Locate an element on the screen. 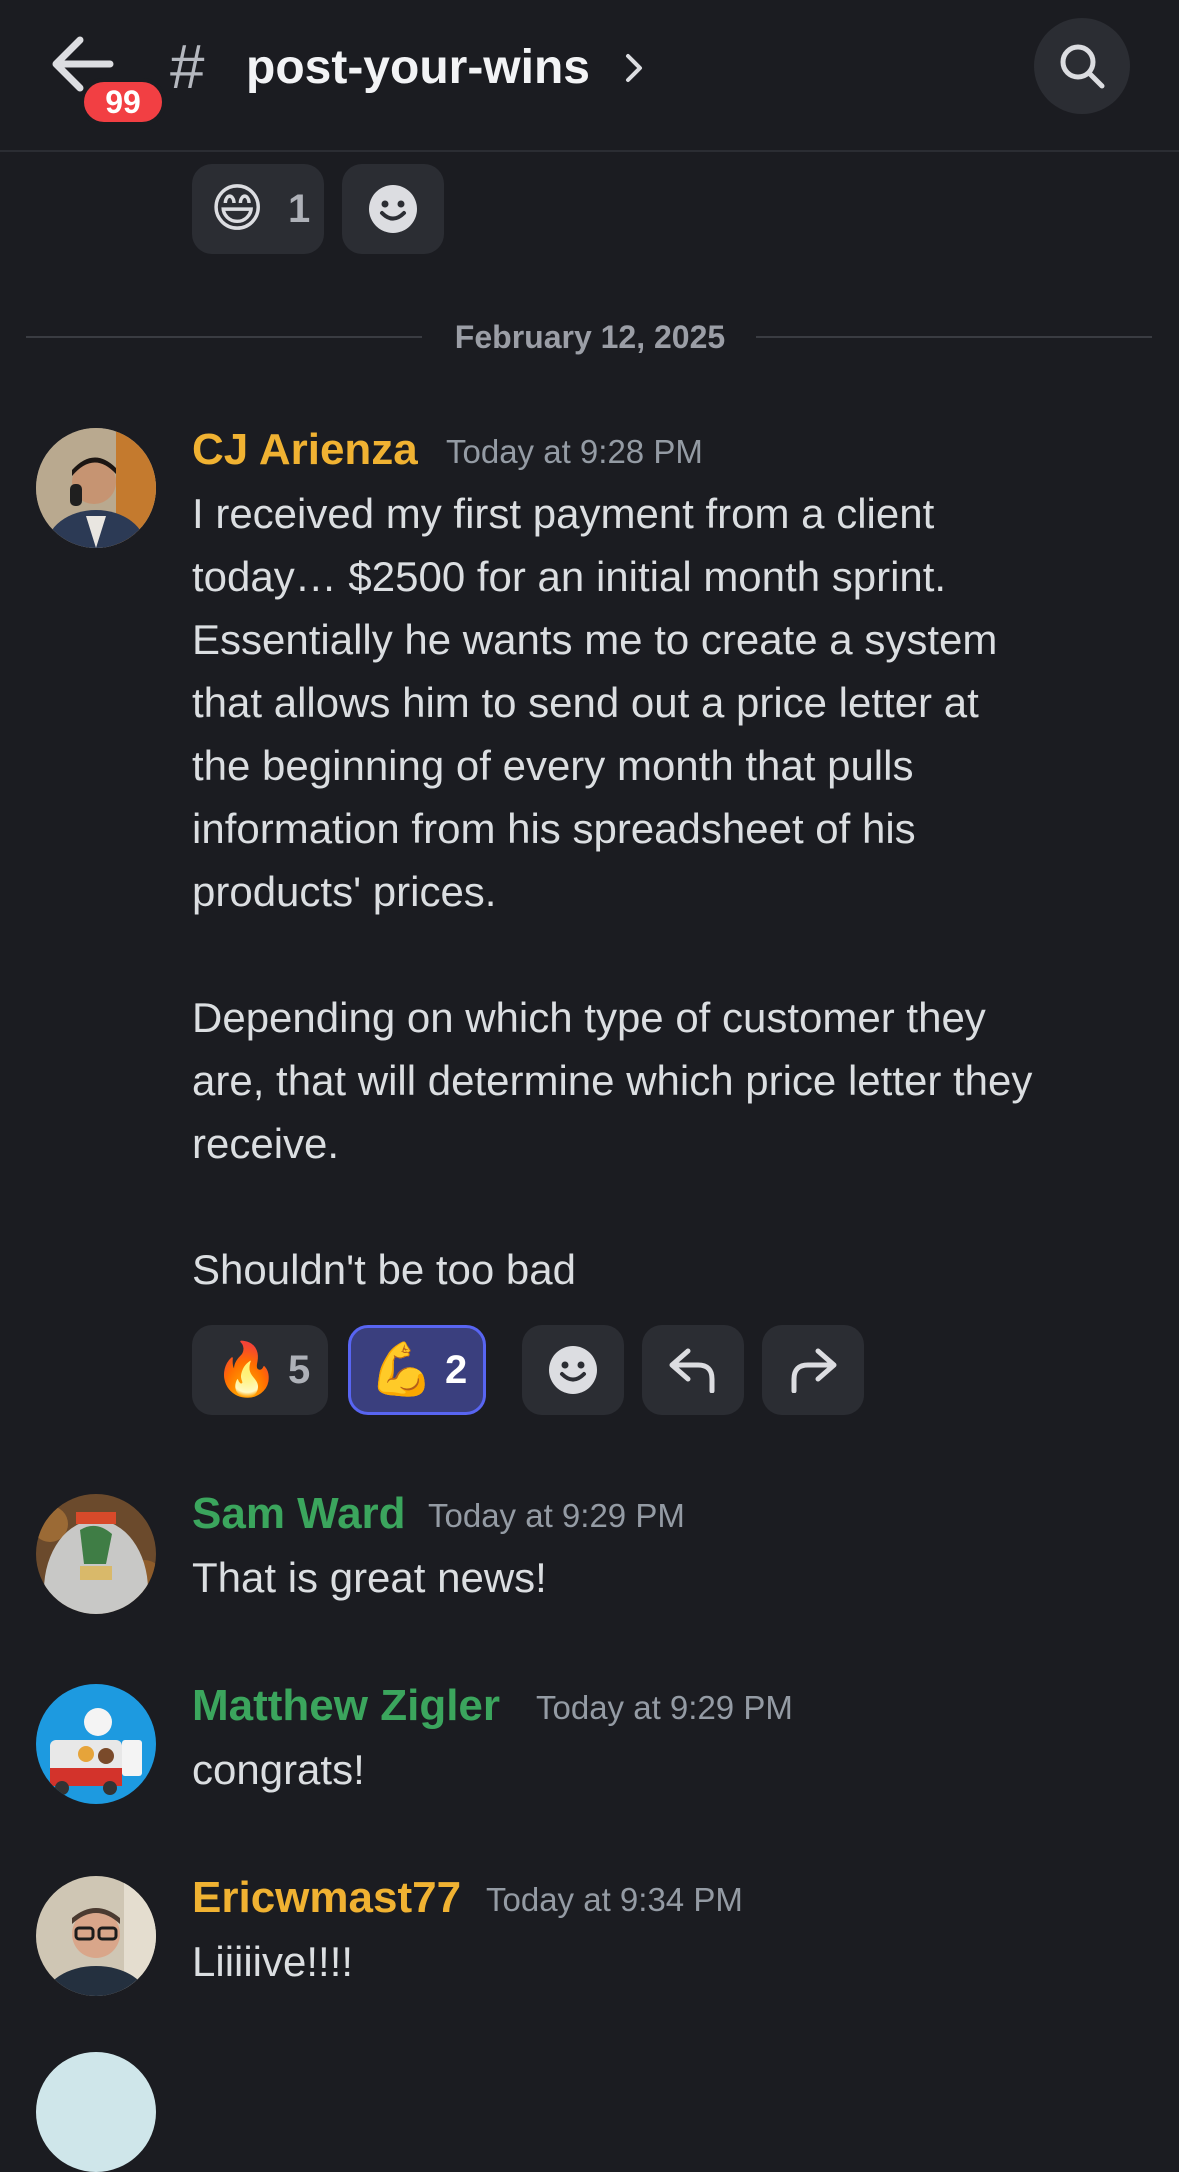  forward-icon is located at coordinates (814, 1370).